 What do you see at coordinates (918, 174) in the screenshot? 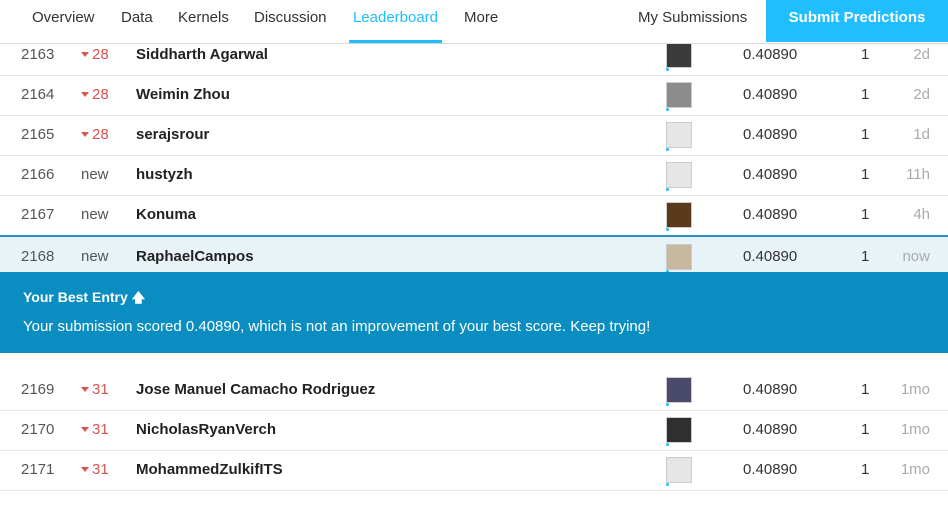
I see `last-submission: 11h` at bounding box center [918, 174].